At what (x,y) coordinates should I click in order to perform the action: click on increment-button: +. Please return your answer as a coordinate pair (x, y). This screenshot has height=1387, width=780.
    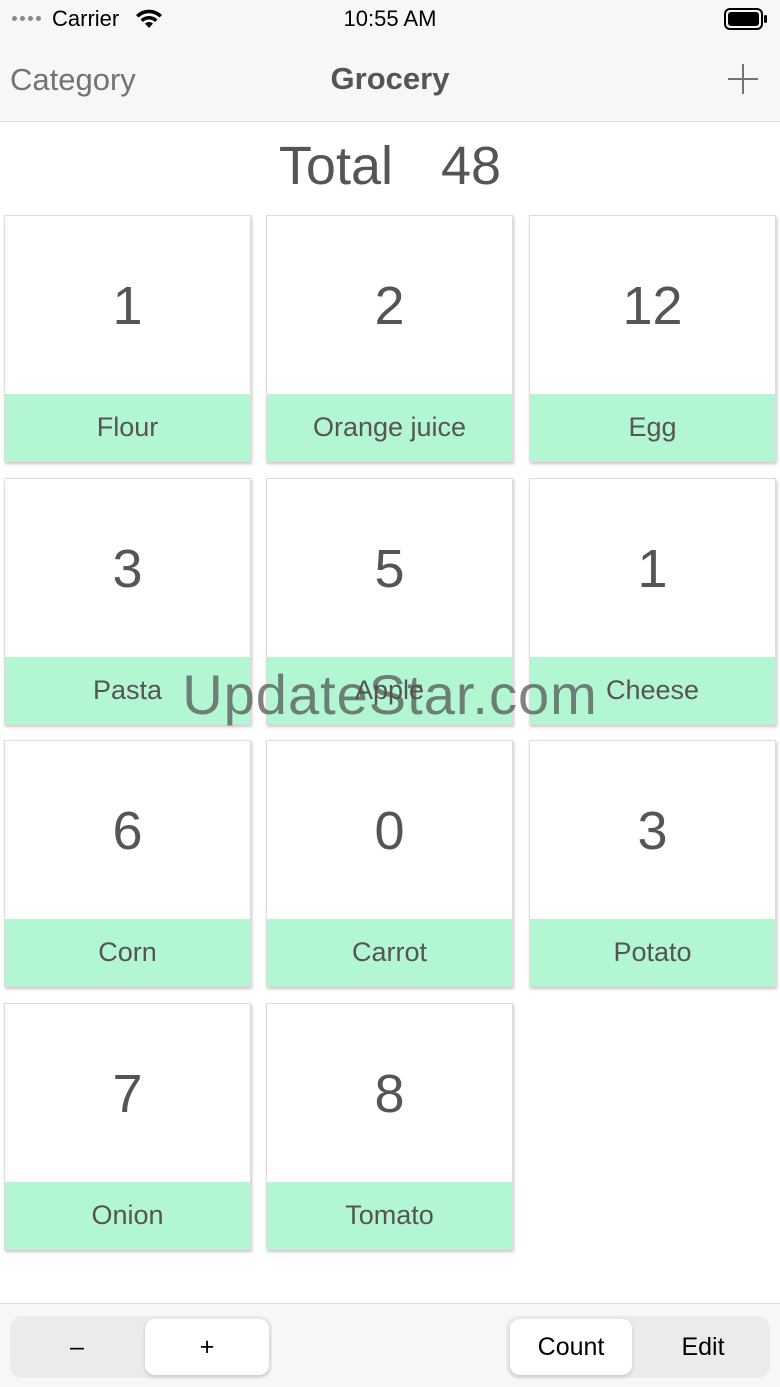
    Looking at the image, I should click on (207, 1347).